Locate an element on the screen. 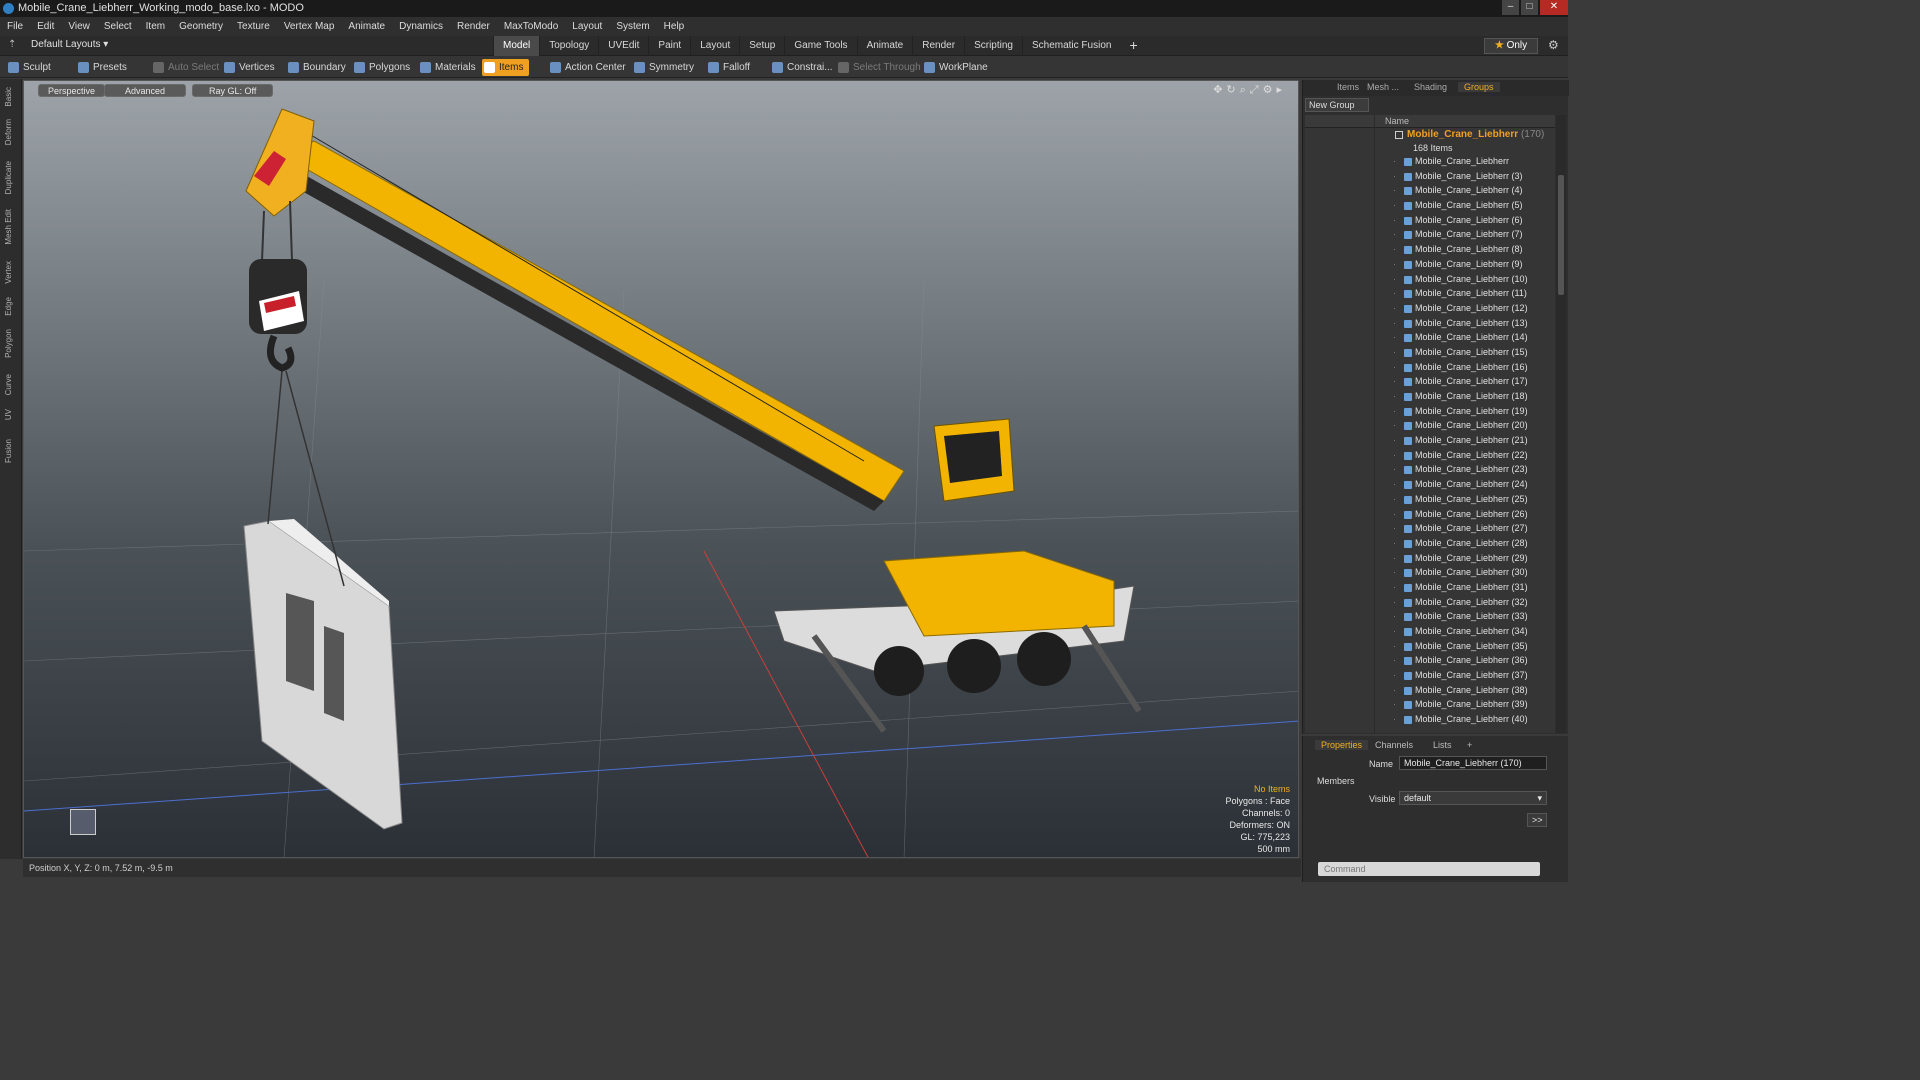  menu-select: Select is located at coordinates (118, 26).